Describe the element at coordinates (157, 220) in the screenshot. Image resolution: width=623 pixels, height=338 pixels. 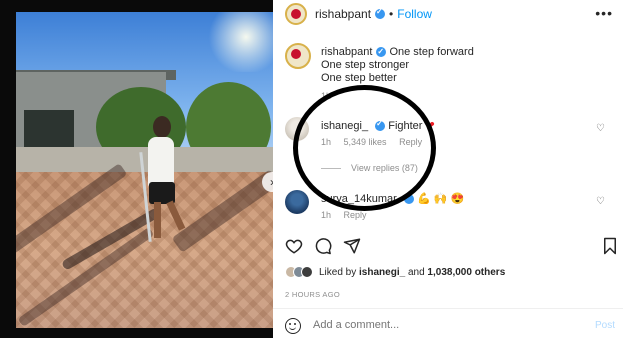
I see `person-leg` at that location.